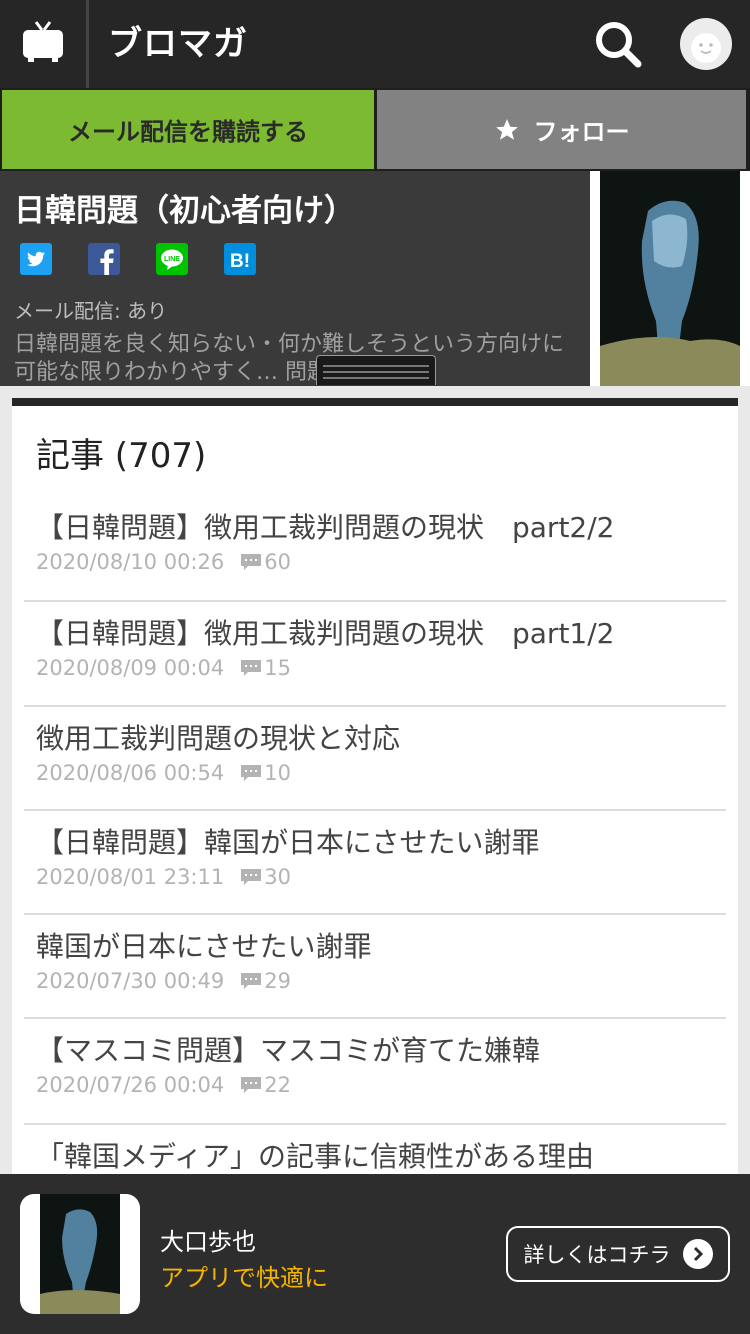 The image size is (750, 1334). I want to click on channel-thumbnail, so click(670, 278).